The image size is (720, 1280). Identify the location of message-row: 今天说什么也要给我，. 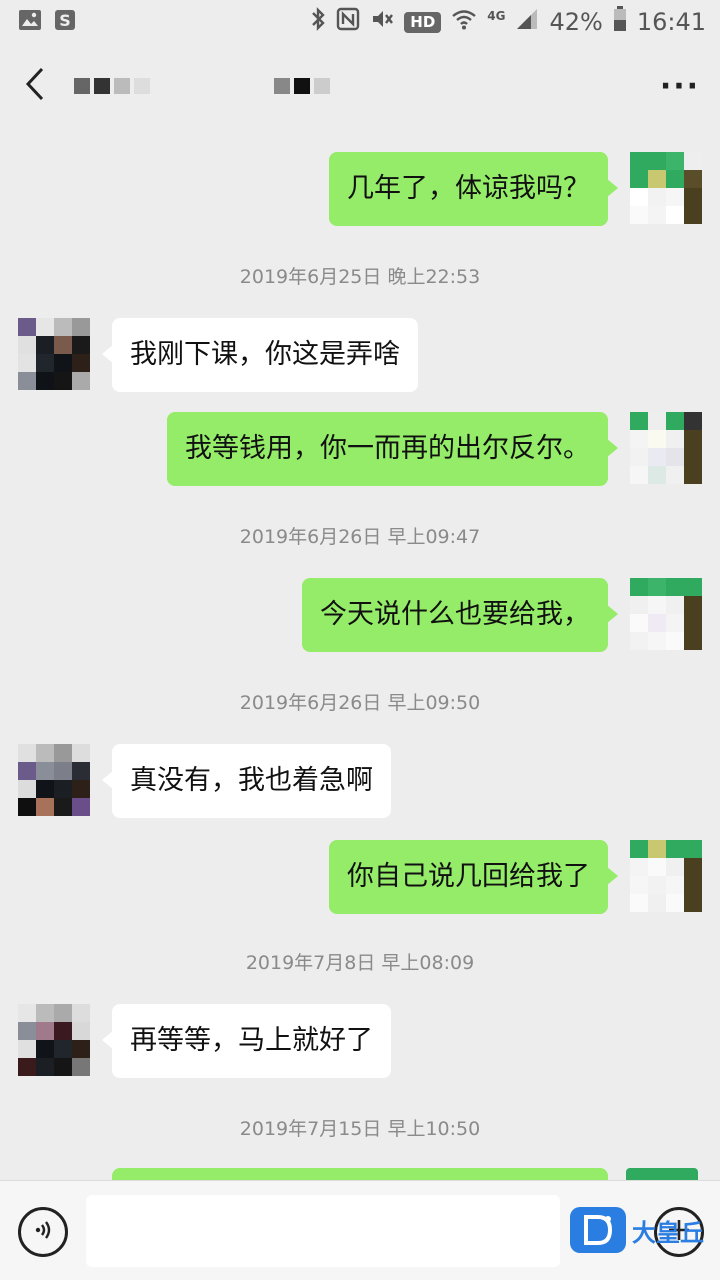
(360, 618).